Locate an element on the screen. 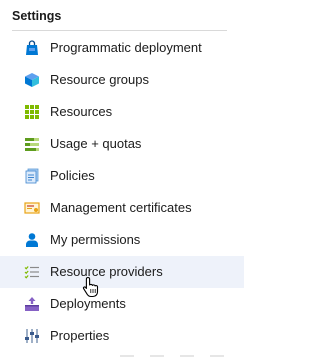  deployment-upload-icon is located at coordinates (32, 304).